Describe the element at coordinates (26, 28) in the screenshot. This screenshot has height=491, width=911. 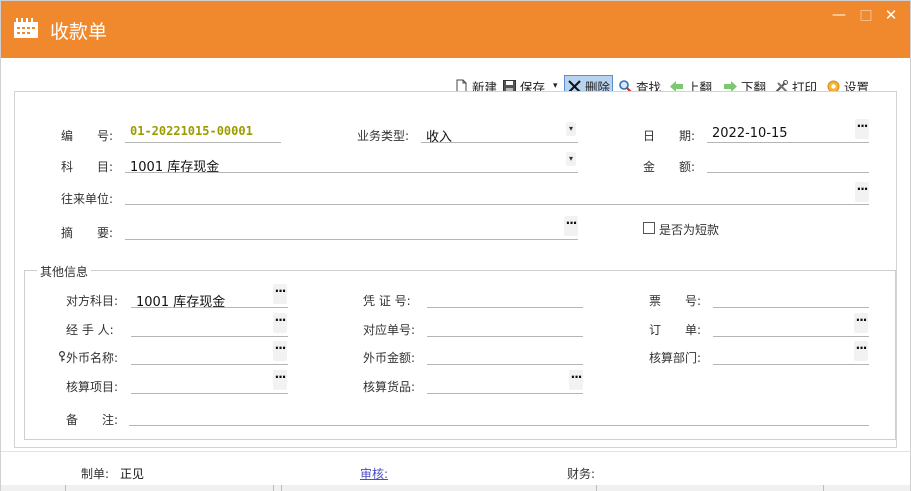
I see `receipt-icon` at that location.